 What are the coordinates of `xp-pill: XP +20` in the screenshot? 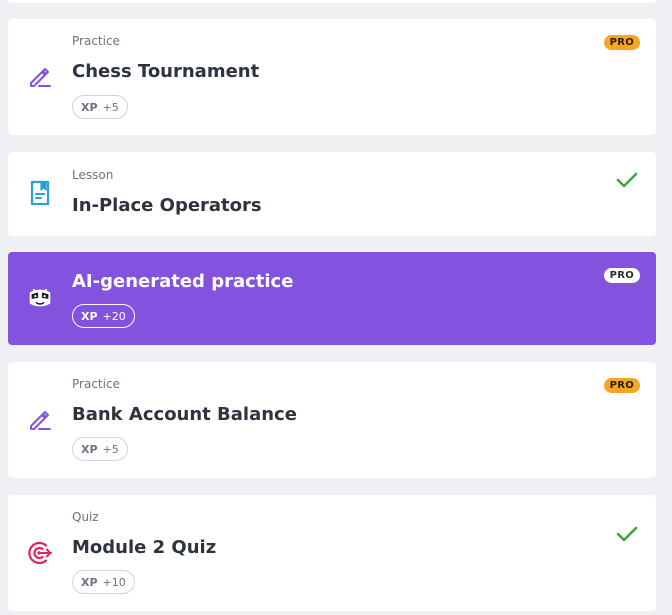 It's located at (103, 316).